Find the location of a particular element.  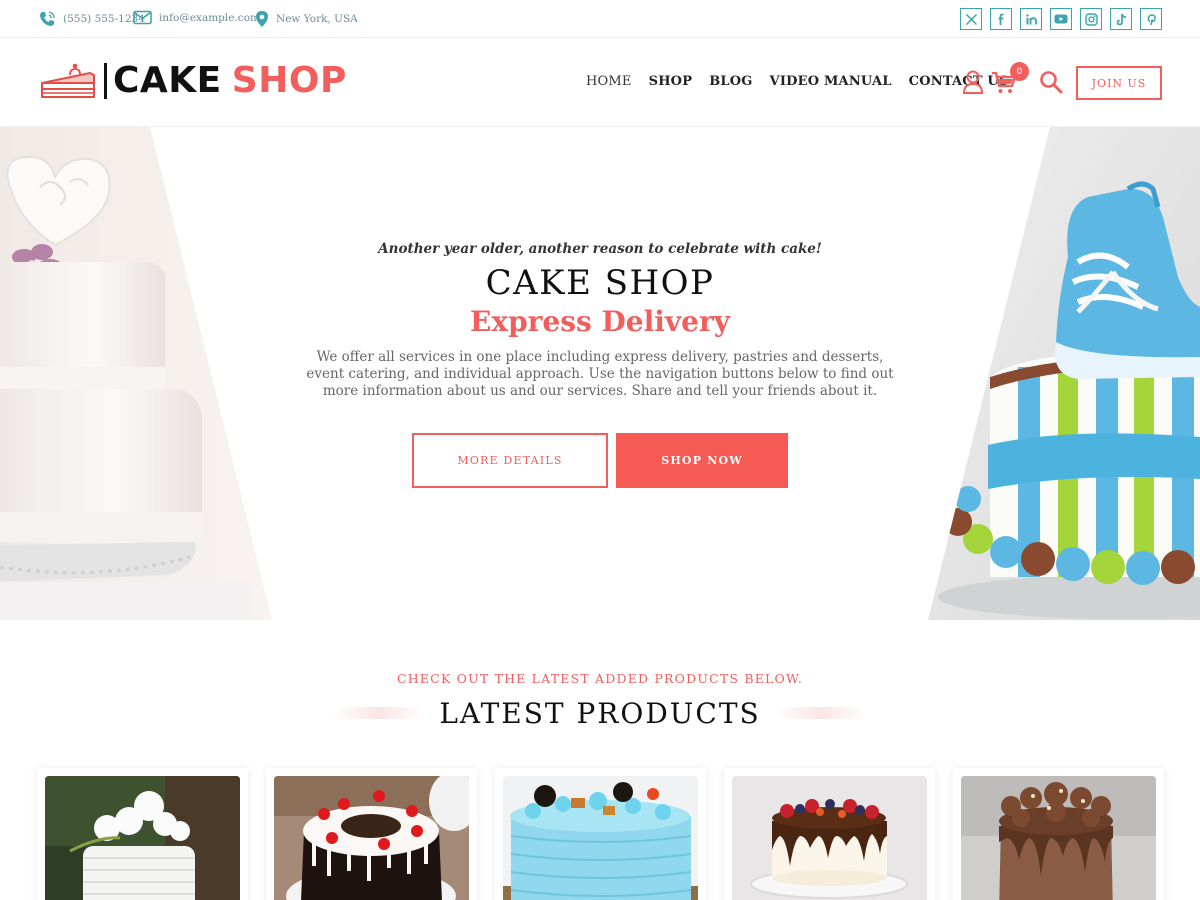

location-text: New York, USA is located at coordinates (317, 19).